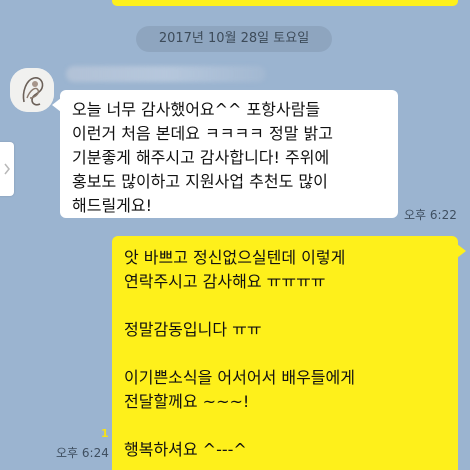 The width and height of the screenshot is (470, 470). What do you see at coordinates (105, 433) in the screenshot?
I see `unread-count-badge: 1` at bounding box center [105, 433].